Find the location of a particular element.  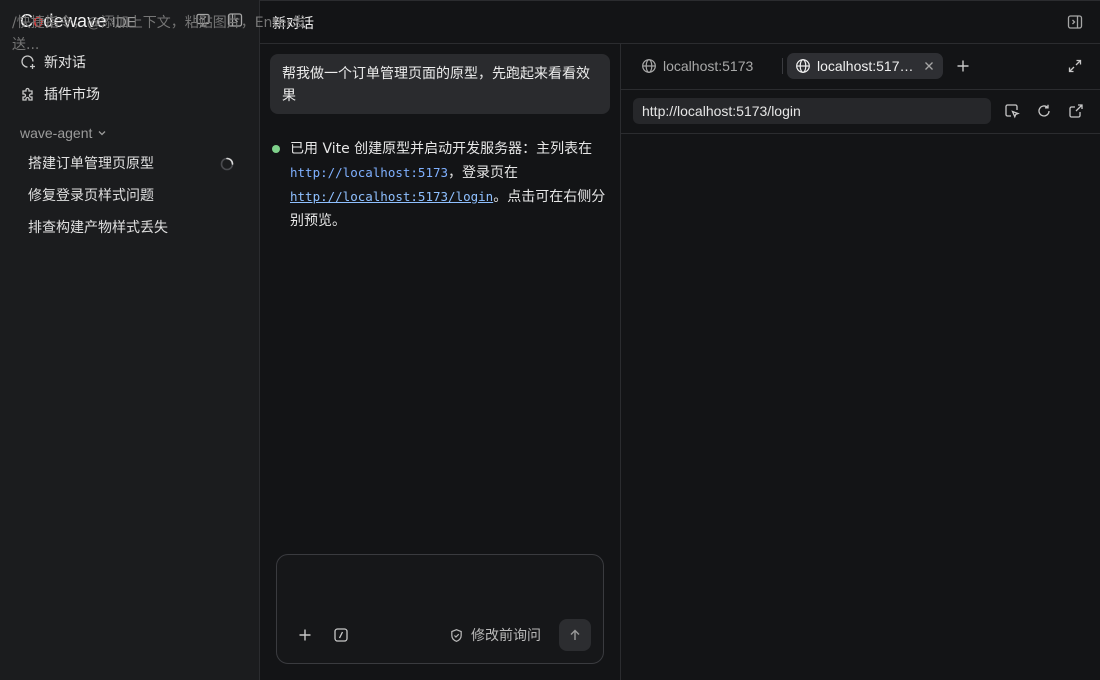

plugin-market-button: 插件市场 is located at coordinates (60, 94).